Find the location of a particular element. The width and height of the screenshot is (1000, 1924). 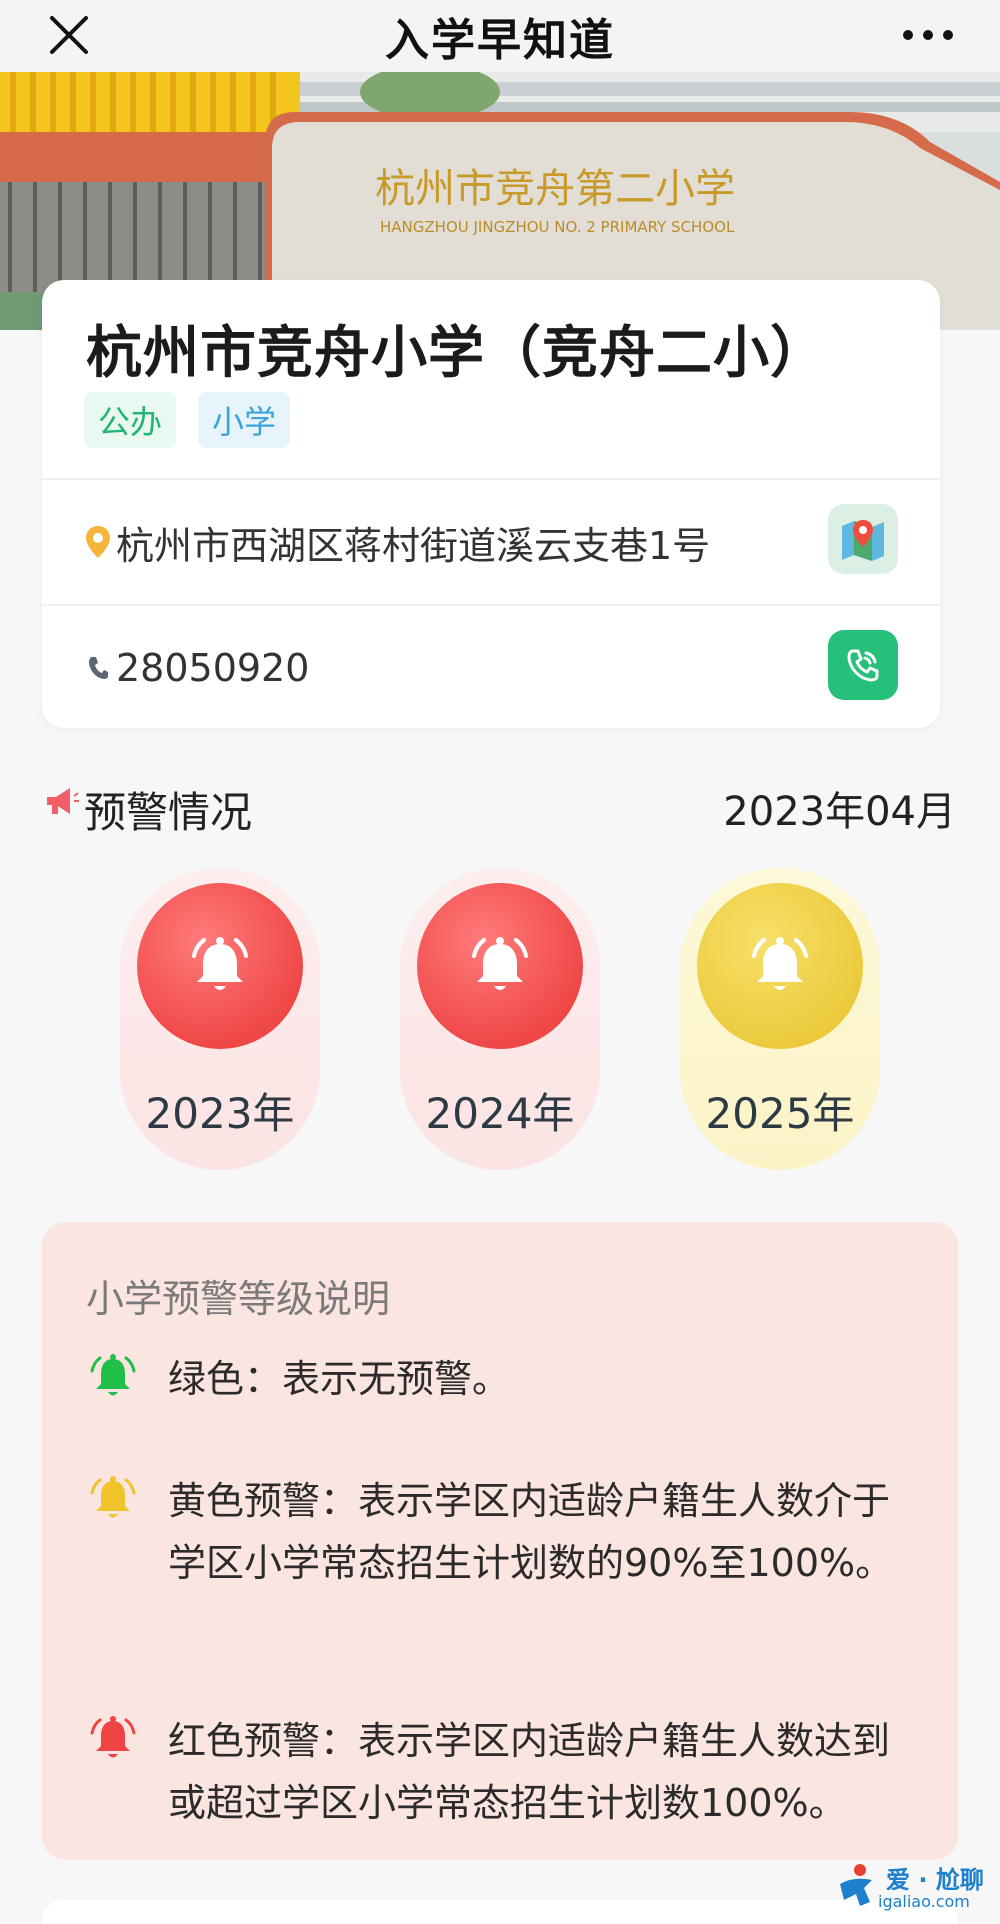

address-text: 杭州市西湖区蒋村街道溪云支巷1号 is located at coordinates (413, 545).